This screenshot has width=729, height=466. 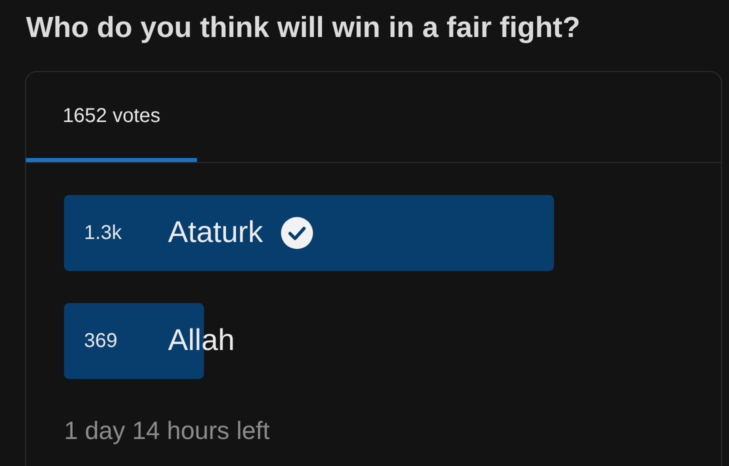 I want to click on option-label: Ataturk, so click(x=216, y=233).